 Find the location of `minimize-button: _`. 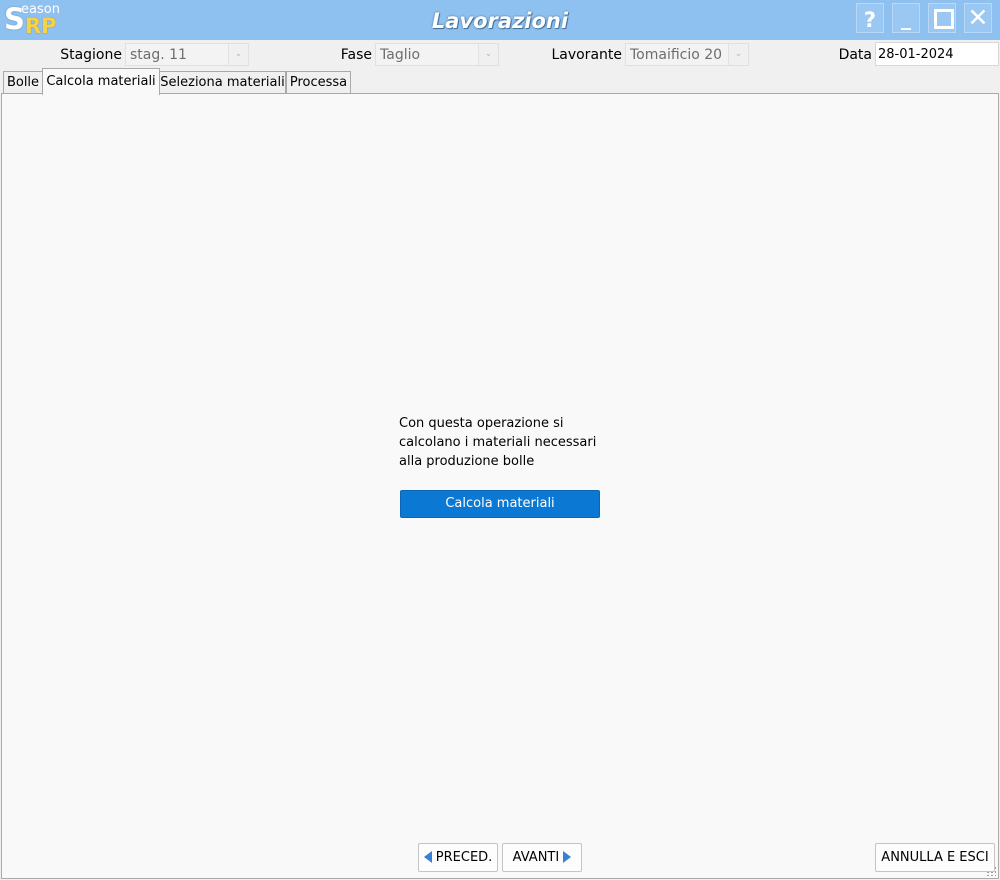

minimize-button: _ is located at coordinates (906, 18).